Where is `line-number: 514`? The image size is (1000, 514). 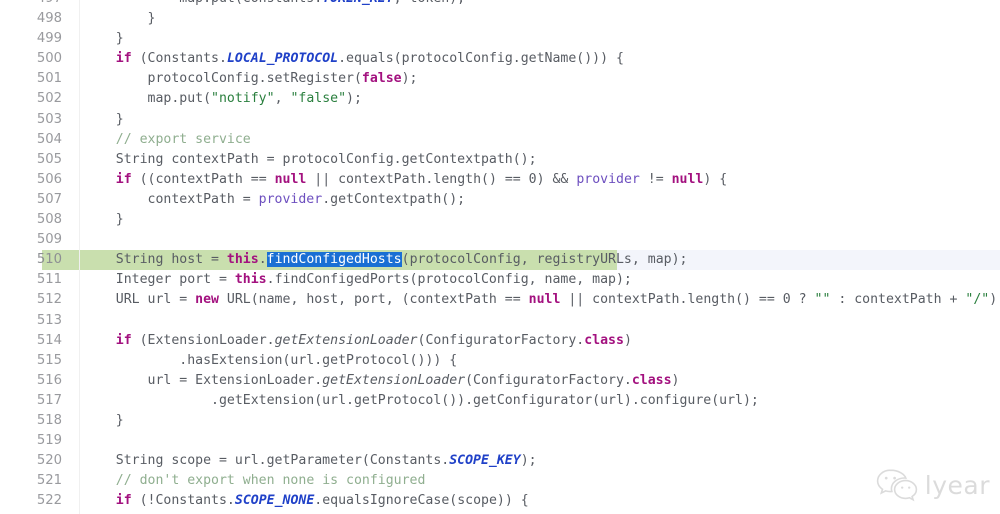
line-number: 514 is located at coordinates (31, 341).